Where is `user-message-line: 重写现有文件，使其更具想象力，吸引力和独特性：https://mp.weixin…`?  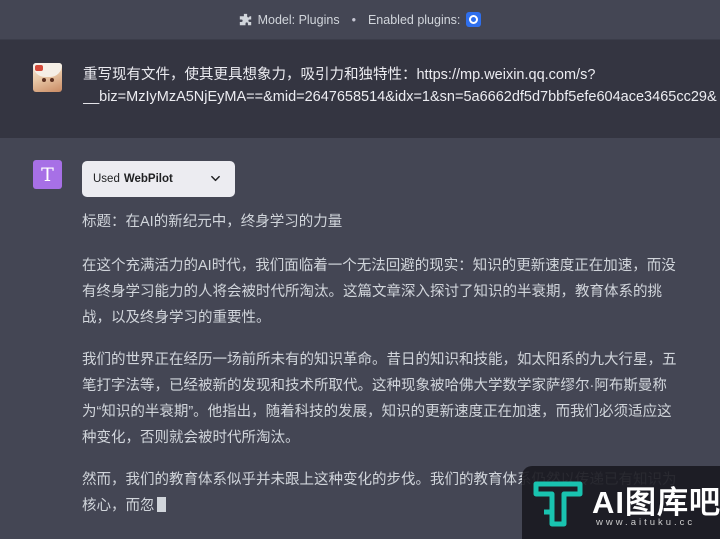
user-message-line: 重写现有文件，使其更具想象力，吸引力和独特性：https://mp.weixin… is located at coordinates (339, 75).